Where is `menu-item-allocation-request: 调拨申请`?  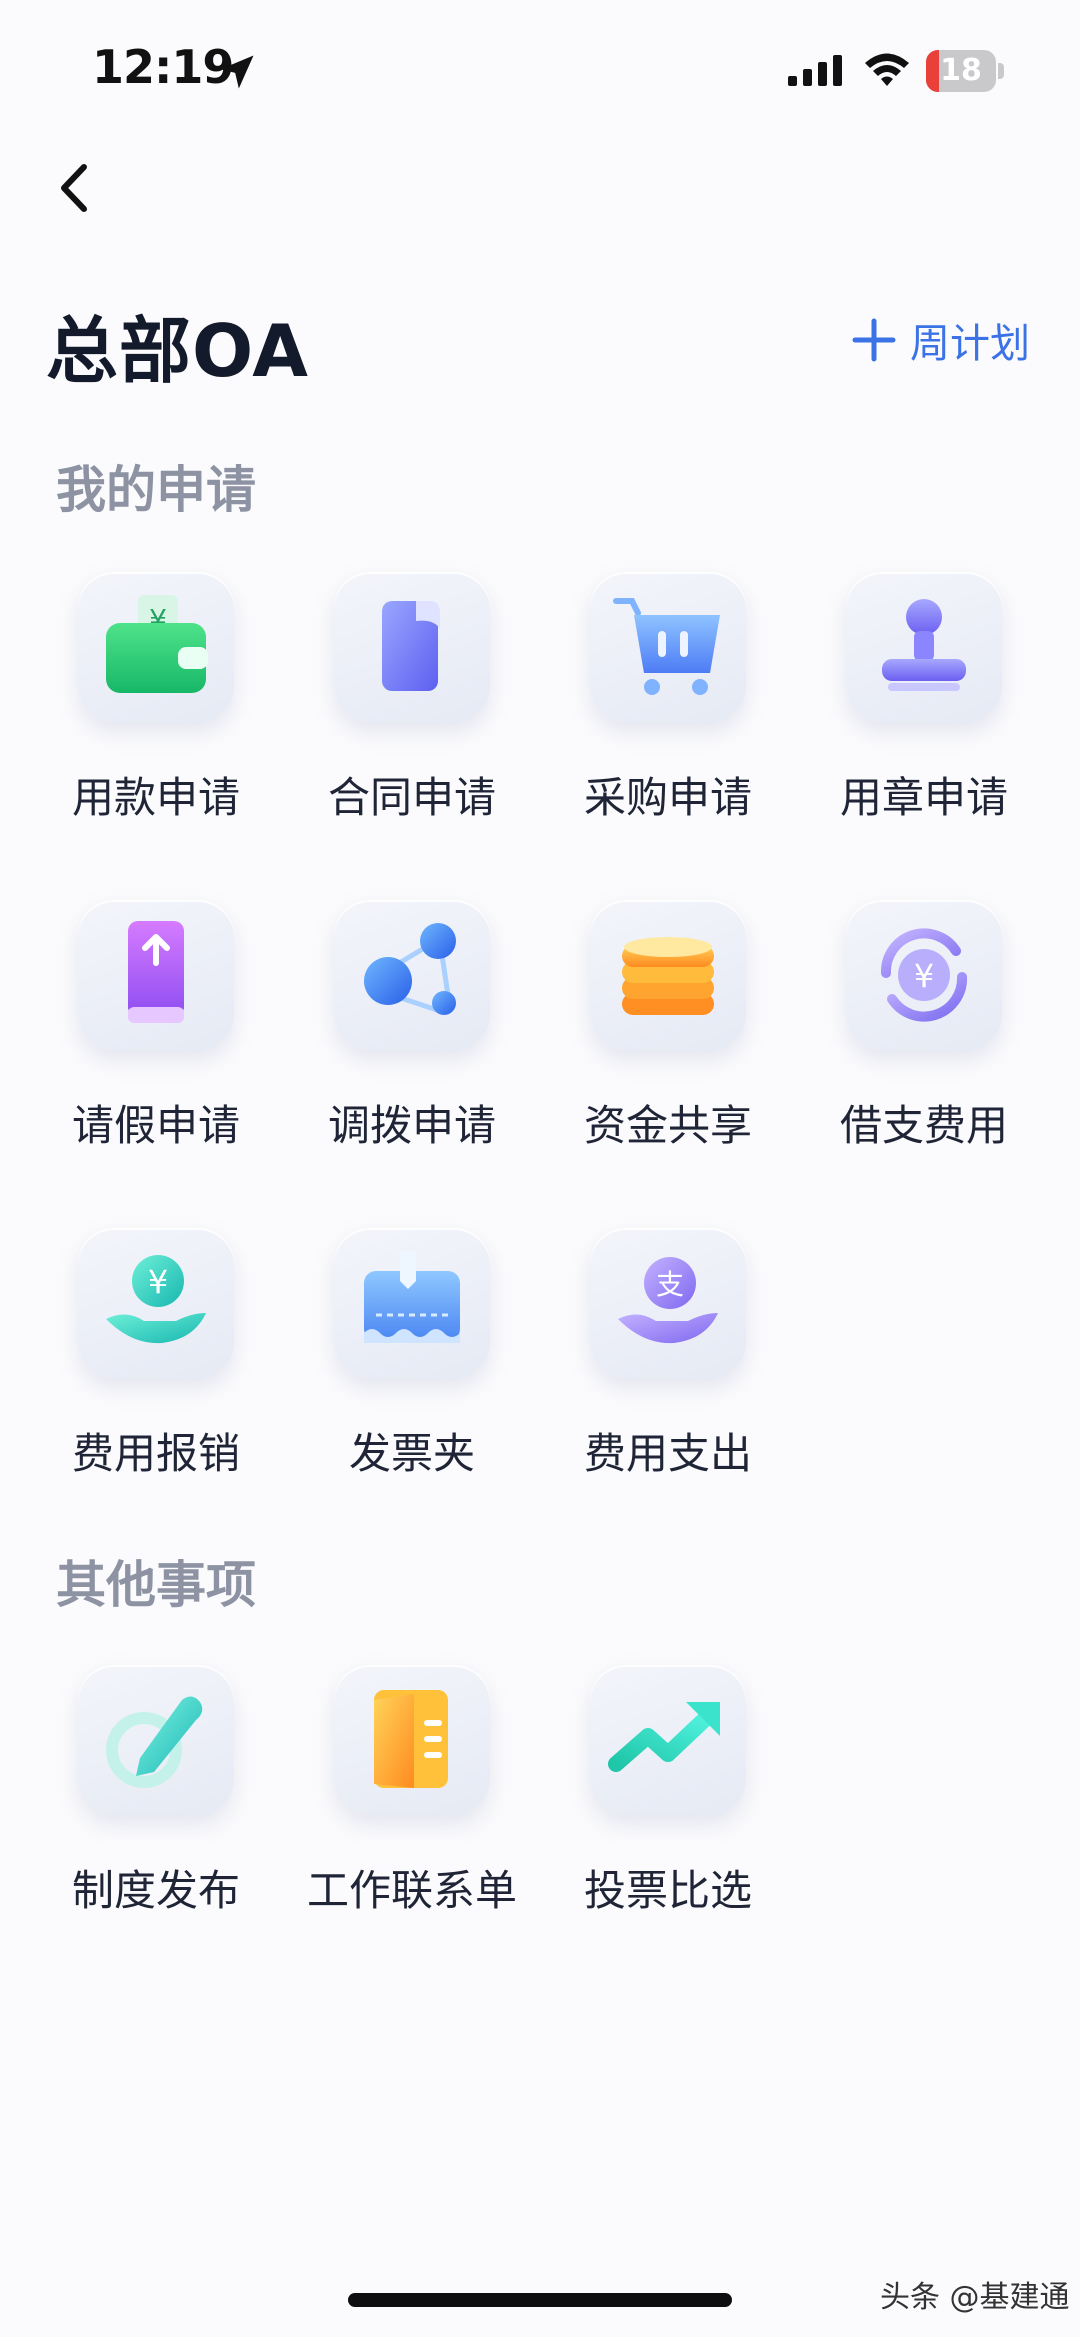
menu-item-allocation-request: 调拨申请 is located at coordinates (412, 1045).